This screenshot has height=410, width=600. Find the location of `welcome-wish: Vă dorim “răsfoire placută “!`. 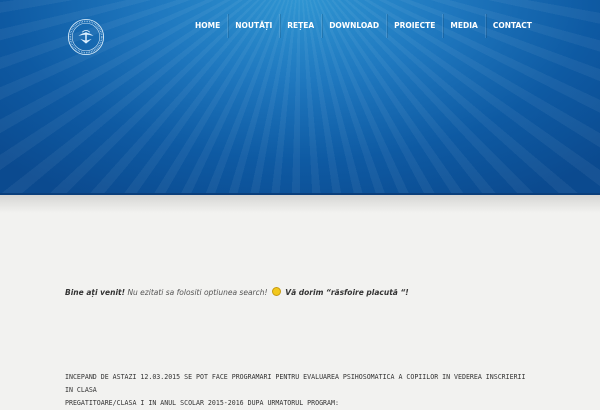

welcome-wish: Vă dorim “răsfoire placută “! is located at coordinates (347, 292).